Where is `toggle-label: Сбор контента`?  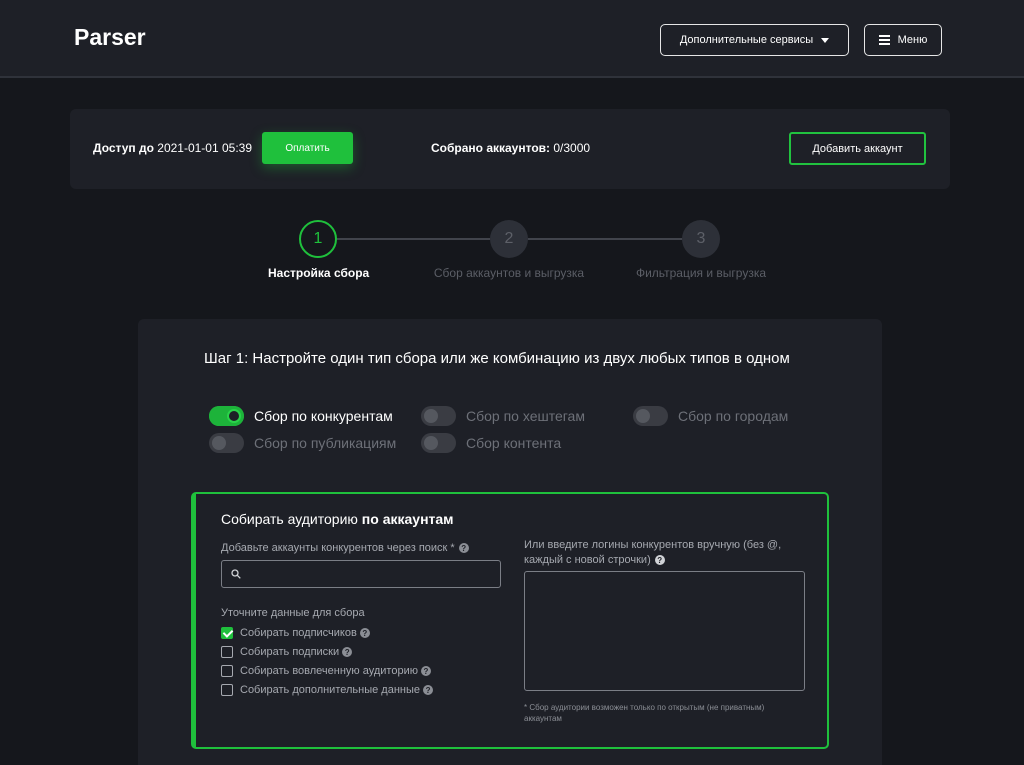 toggle-label: Сбор контента is located at coordinates (514, 443).